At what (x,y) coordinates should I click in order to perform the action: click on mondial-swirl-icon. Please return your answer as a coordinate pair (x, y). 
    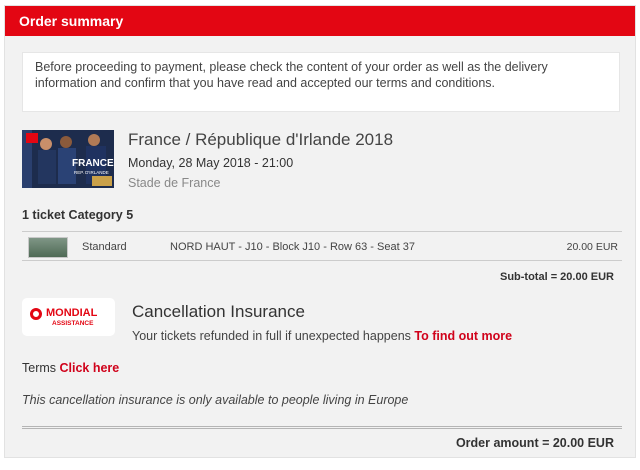
    Looking at the image, I should click on (36, 314).